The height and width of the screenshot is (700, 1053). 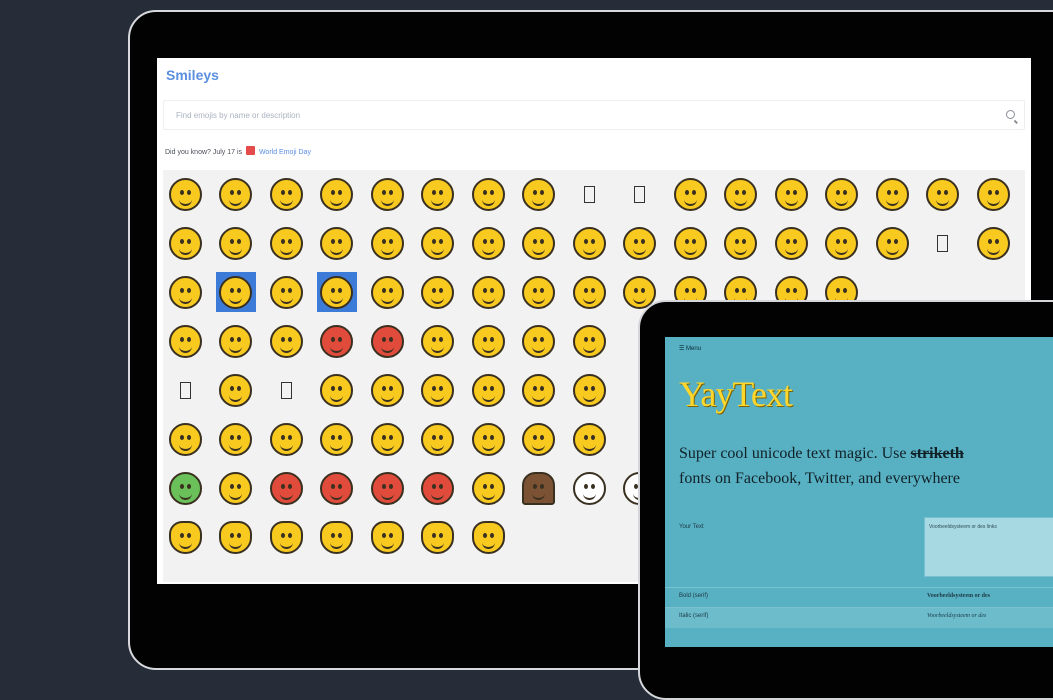 I want to click on up-down-arrow-combo-icon, so click(x=235, y=292).